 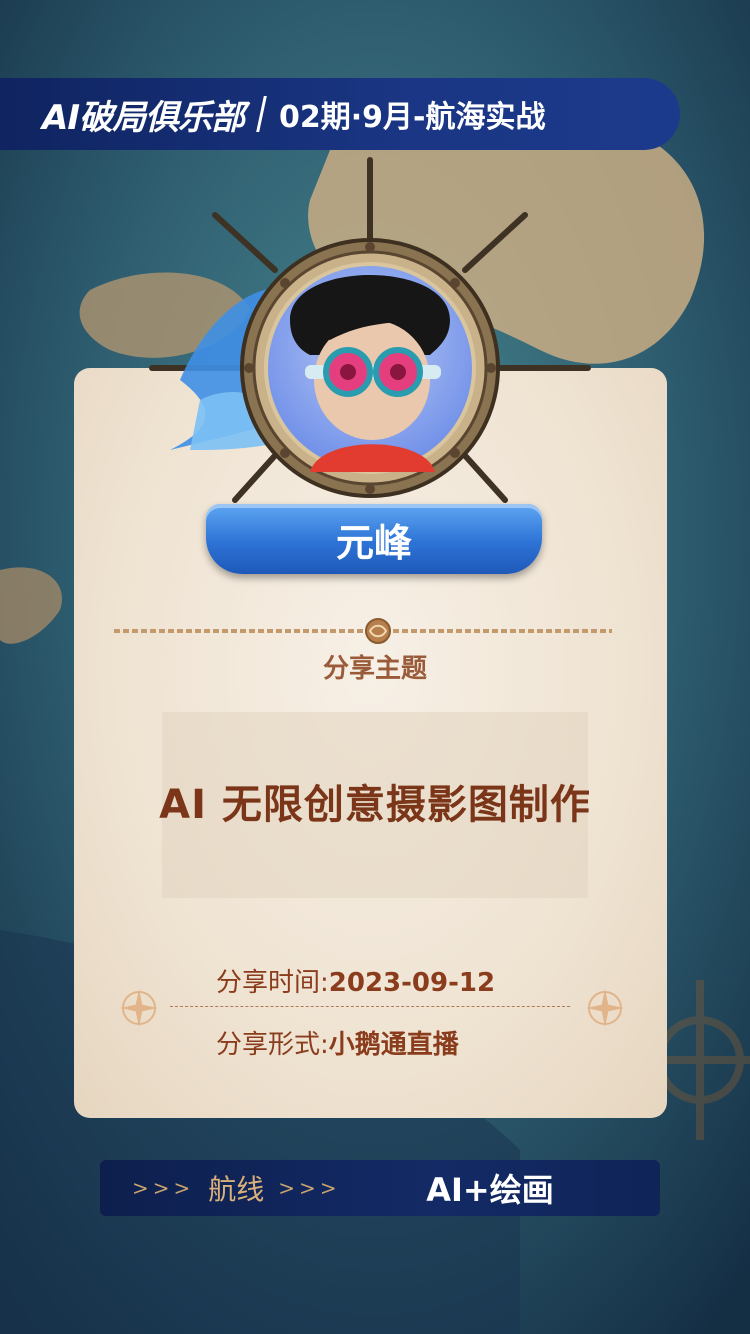 I want to click on club-brand: AI破局俱乐部, so click(x=143, y=117).